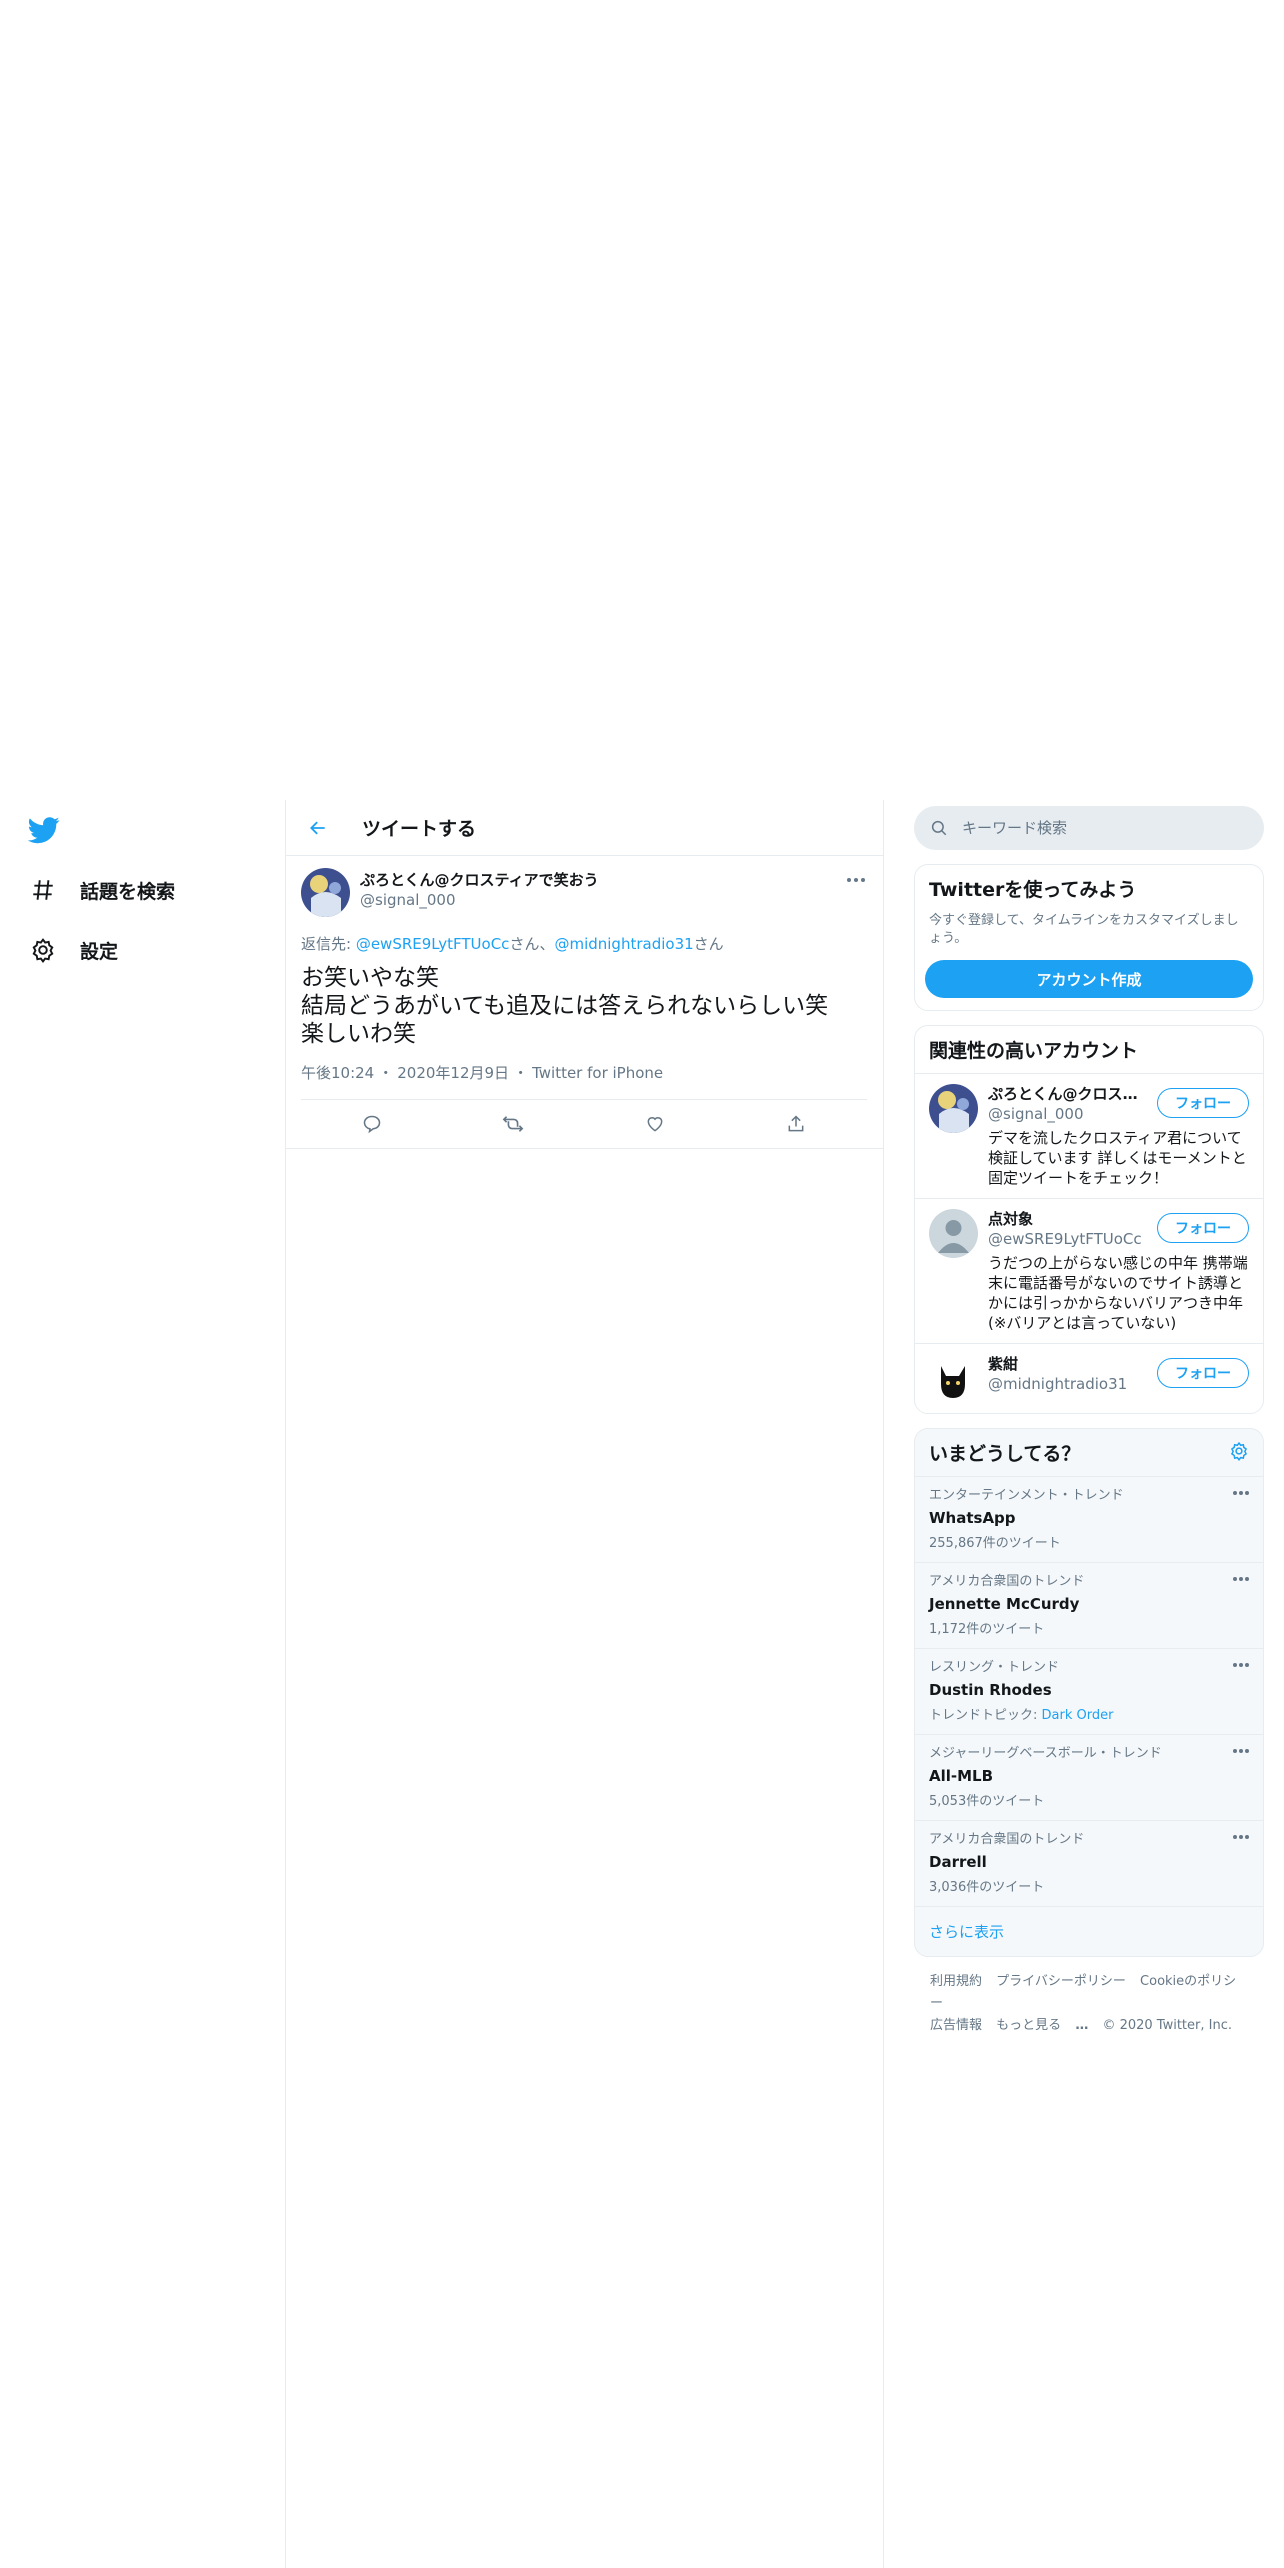 This screenshot has height=2568, width=1284. Describe the element at coordinates (1089, 1519) in the screenshot. I see `trend-item: エンターテインメント・トレンド WhatsApp 255,867件のツイート` at that location.